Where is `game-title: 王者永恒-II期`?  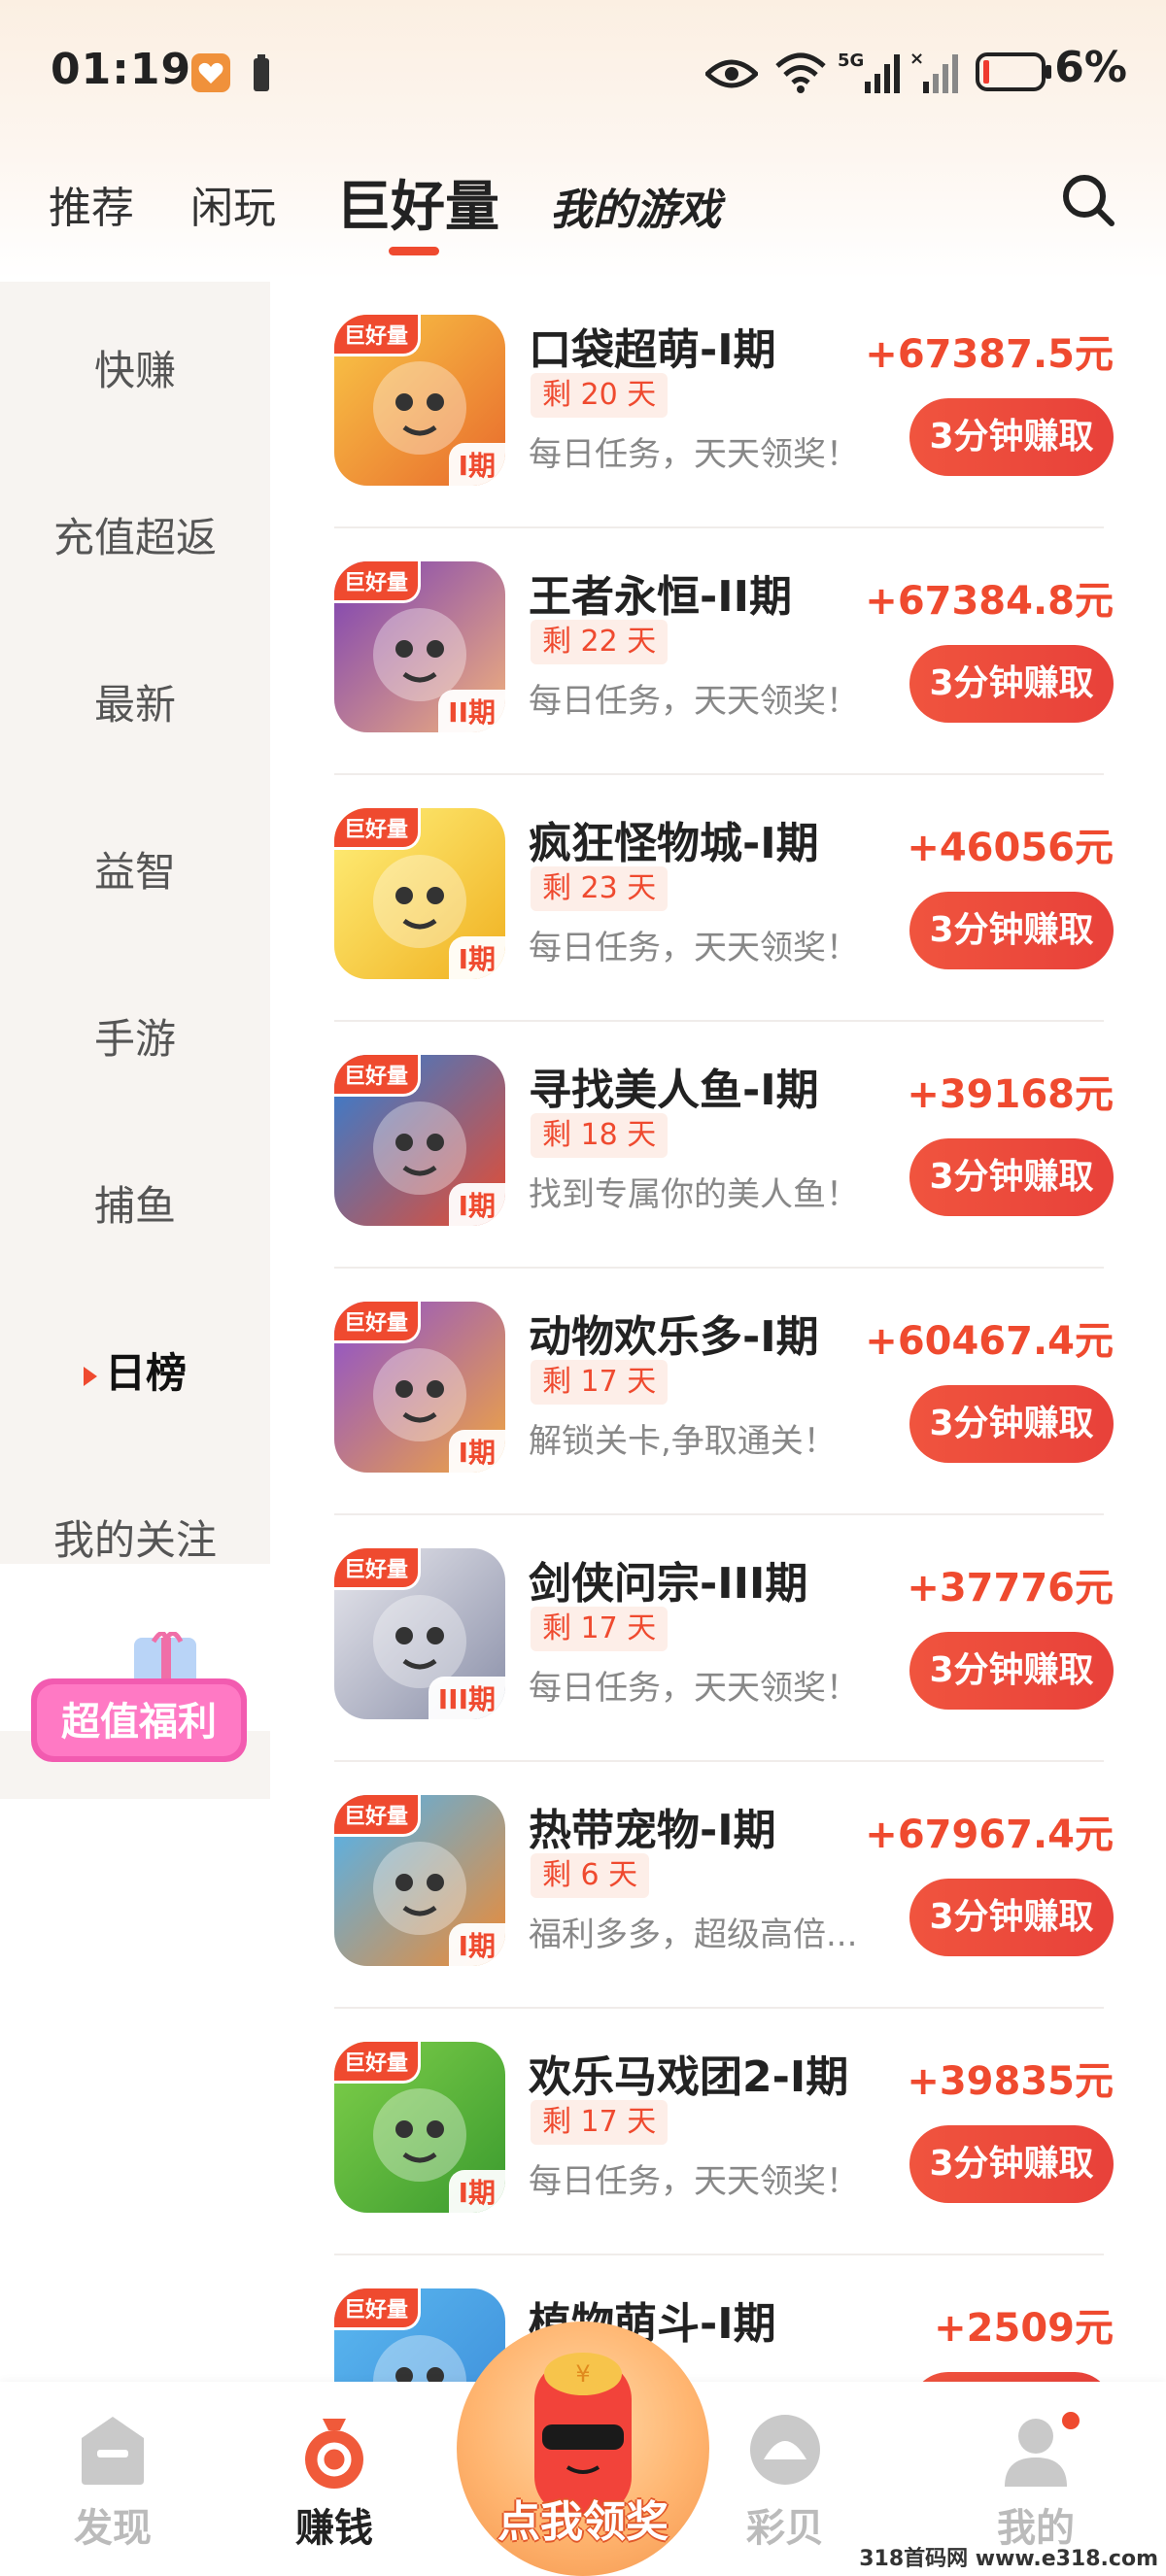
game-title: 王者永恒-II期 is located at coordinates (661, 597).